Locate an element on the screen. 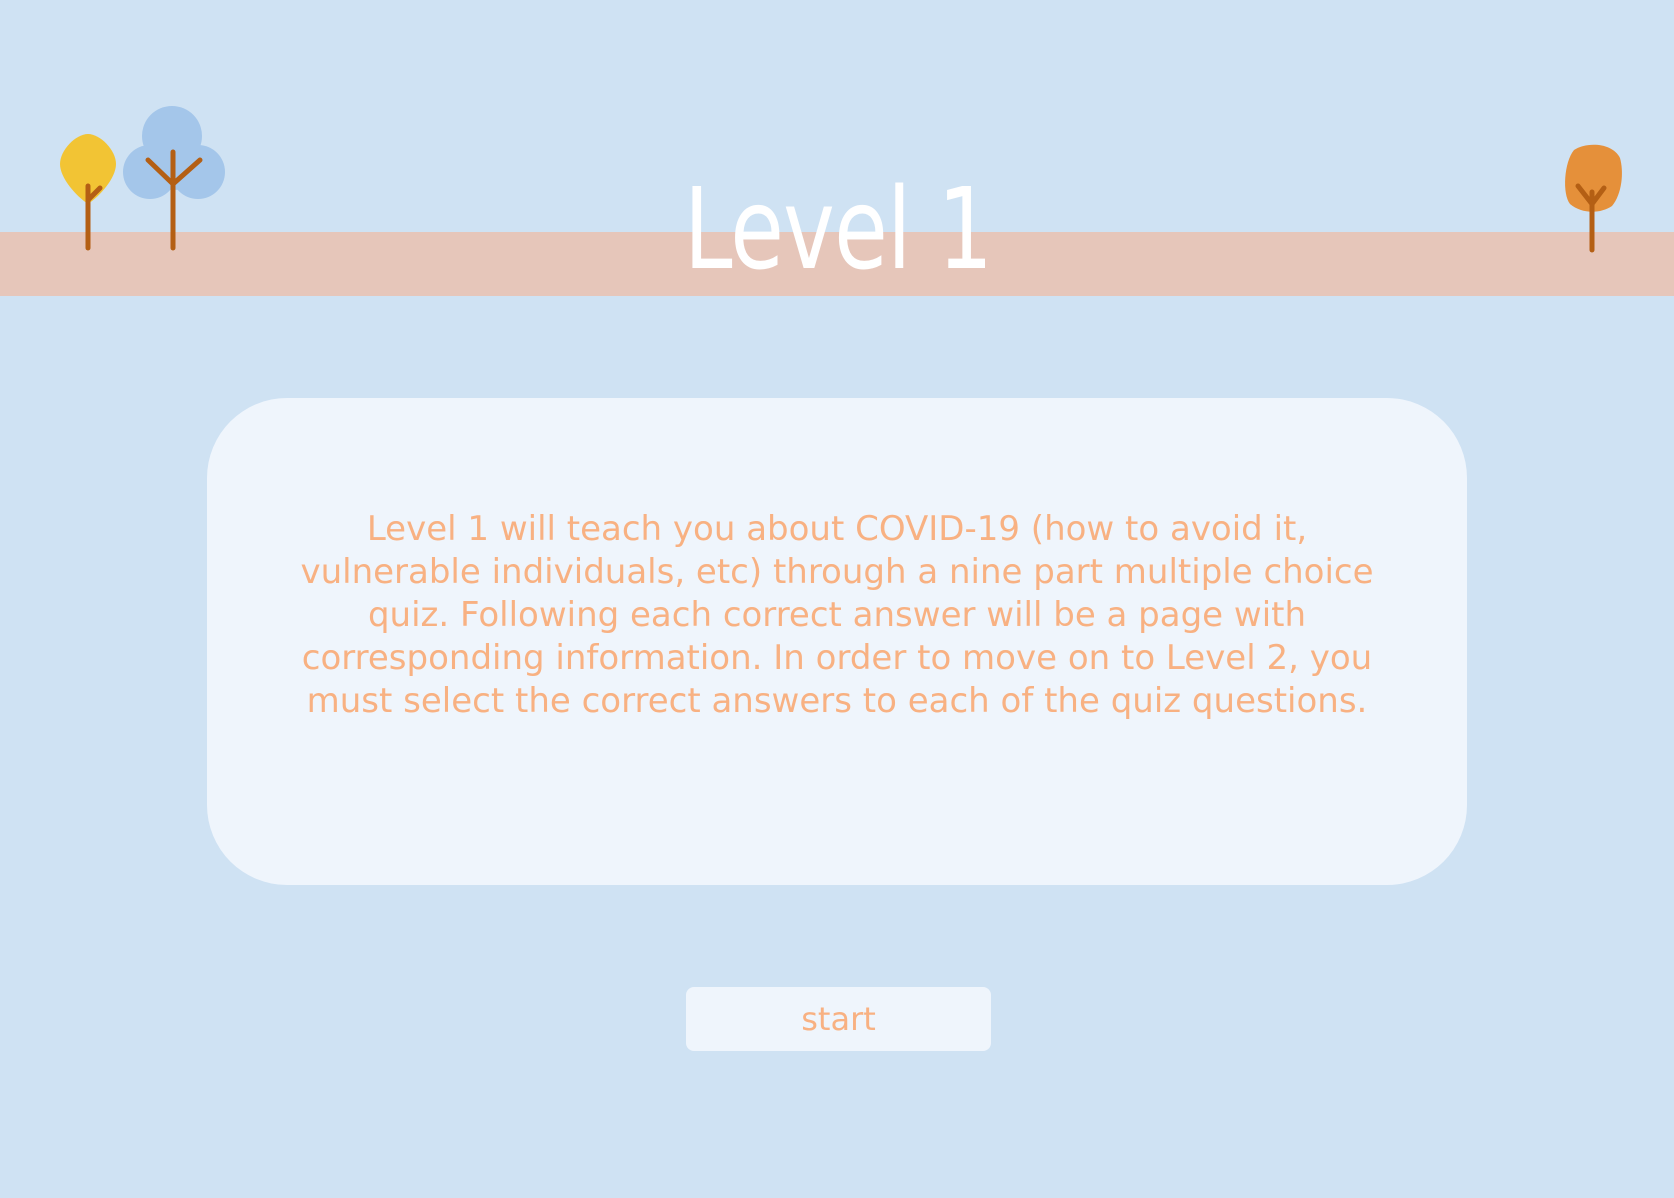  yellow-tree-icon is located at coordinates (88, 192).